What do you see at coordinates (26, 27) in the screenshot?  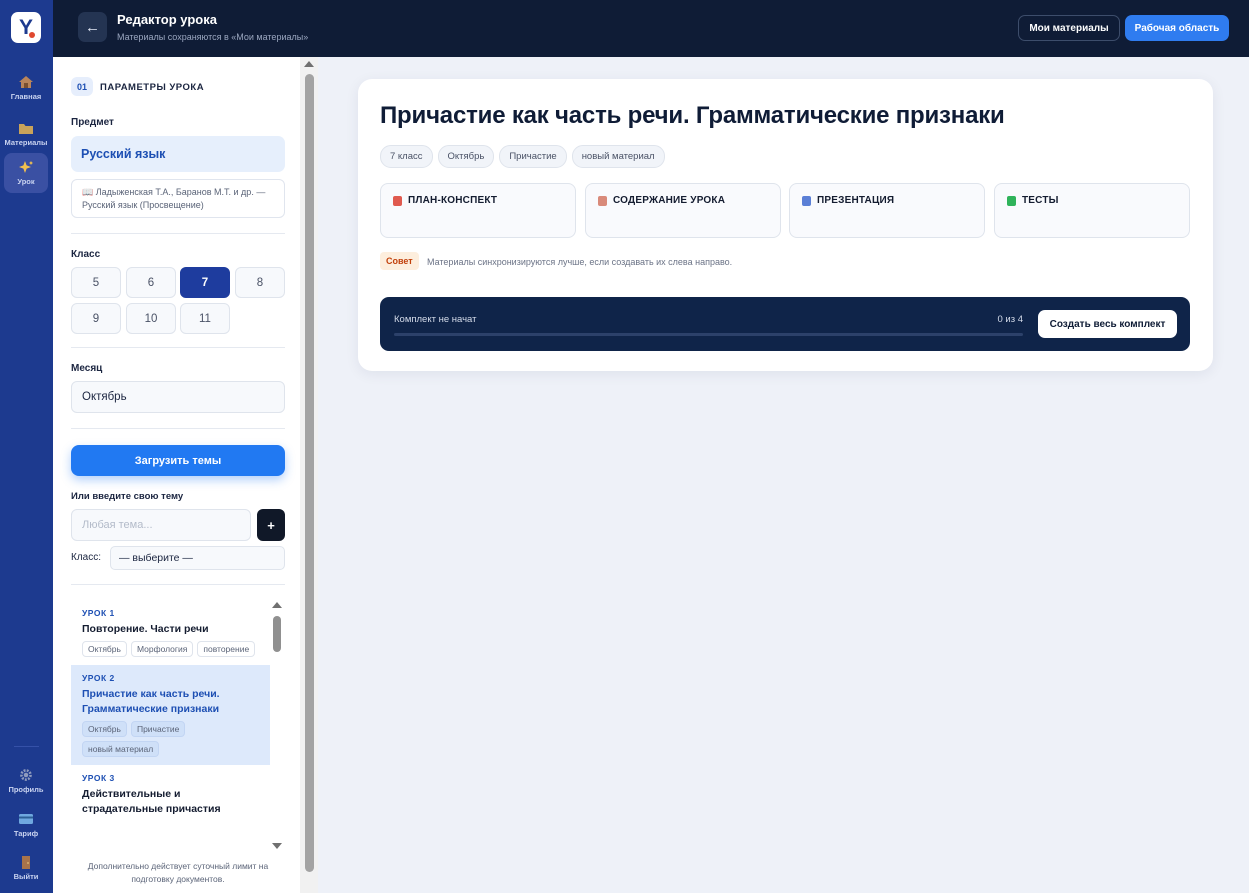 I see `app-logo: Y` at bounding box center [26, 27].